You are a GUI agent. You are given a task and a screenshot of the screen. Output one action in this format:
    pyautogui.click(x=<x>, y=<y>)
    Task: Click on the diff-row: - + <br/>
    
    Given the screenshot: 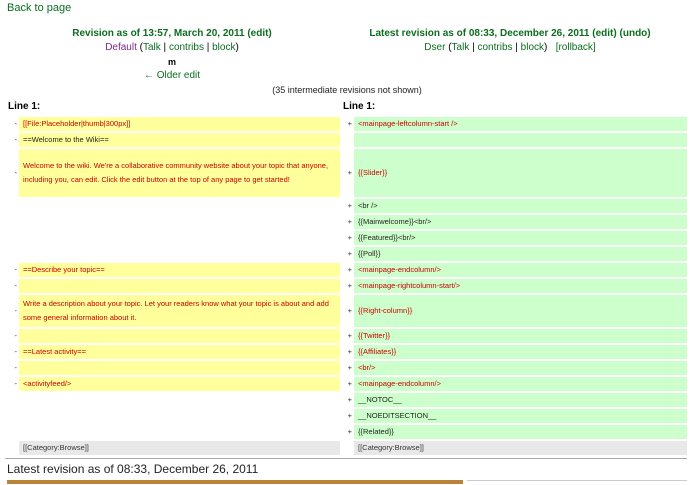 What is the action you would take?
    pyautogui.click(x=346, y=368)
    